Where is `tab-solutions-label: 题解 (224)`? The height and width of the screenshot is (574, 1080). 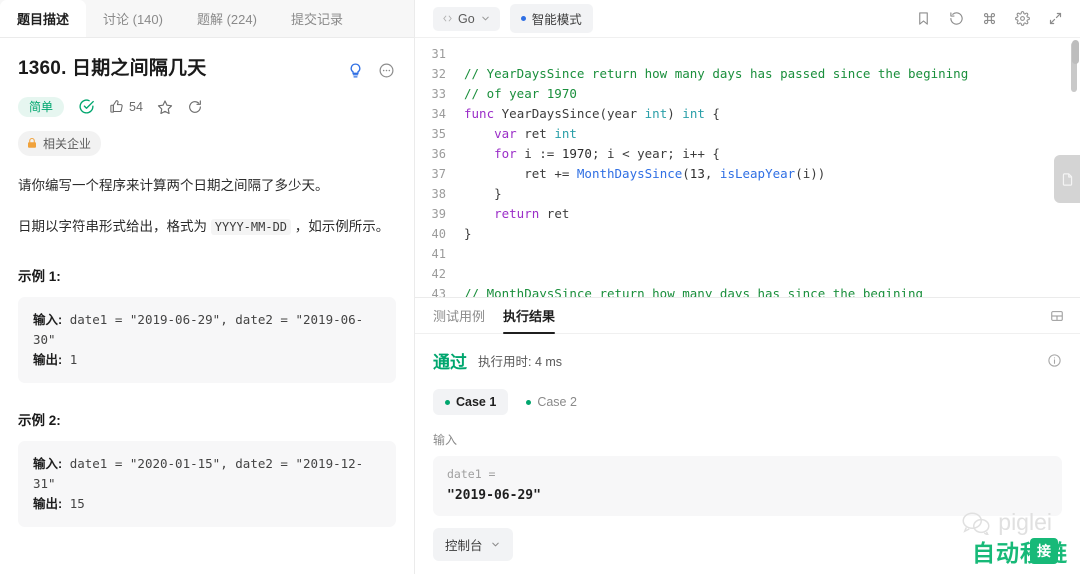
tab-solutions-label: 题解 (224) is located at coordinates (226, 19).